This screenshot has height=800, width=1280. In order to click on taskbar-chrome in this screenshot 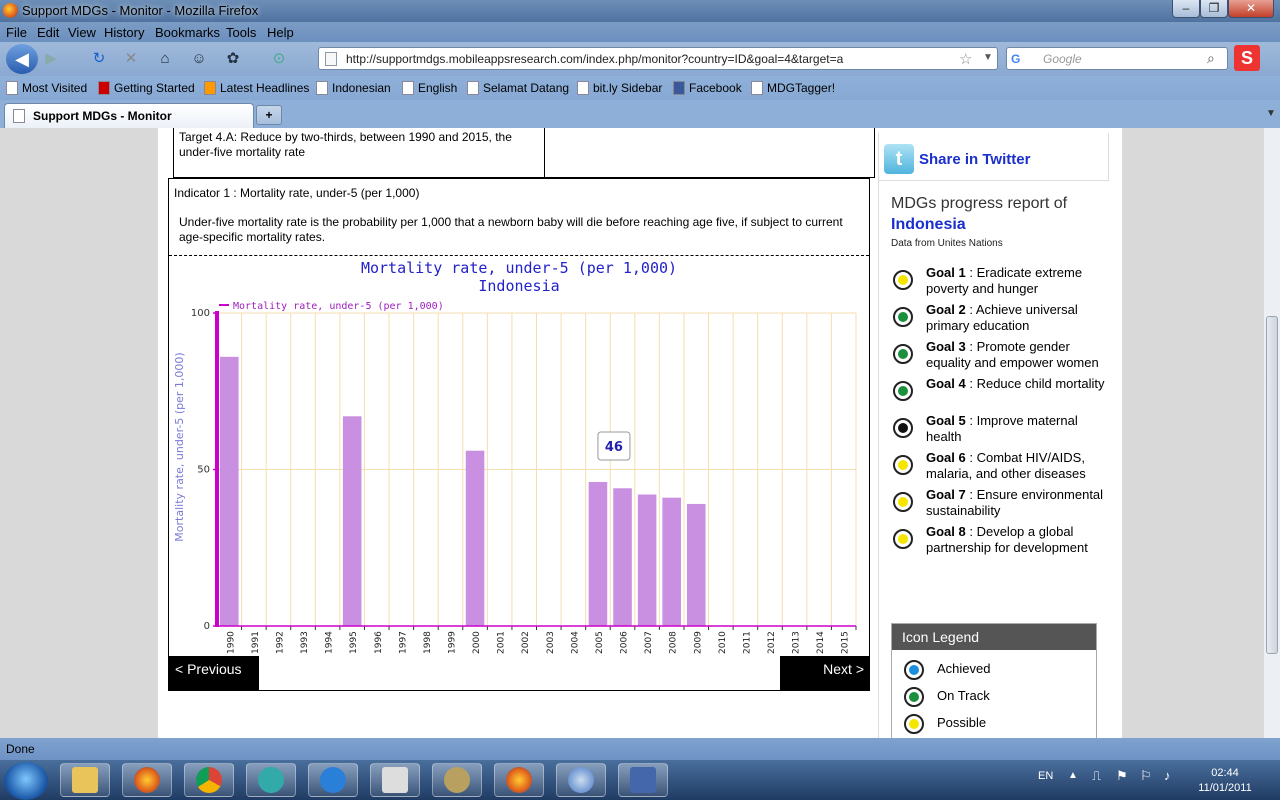, I will do `click(209, 780)`.